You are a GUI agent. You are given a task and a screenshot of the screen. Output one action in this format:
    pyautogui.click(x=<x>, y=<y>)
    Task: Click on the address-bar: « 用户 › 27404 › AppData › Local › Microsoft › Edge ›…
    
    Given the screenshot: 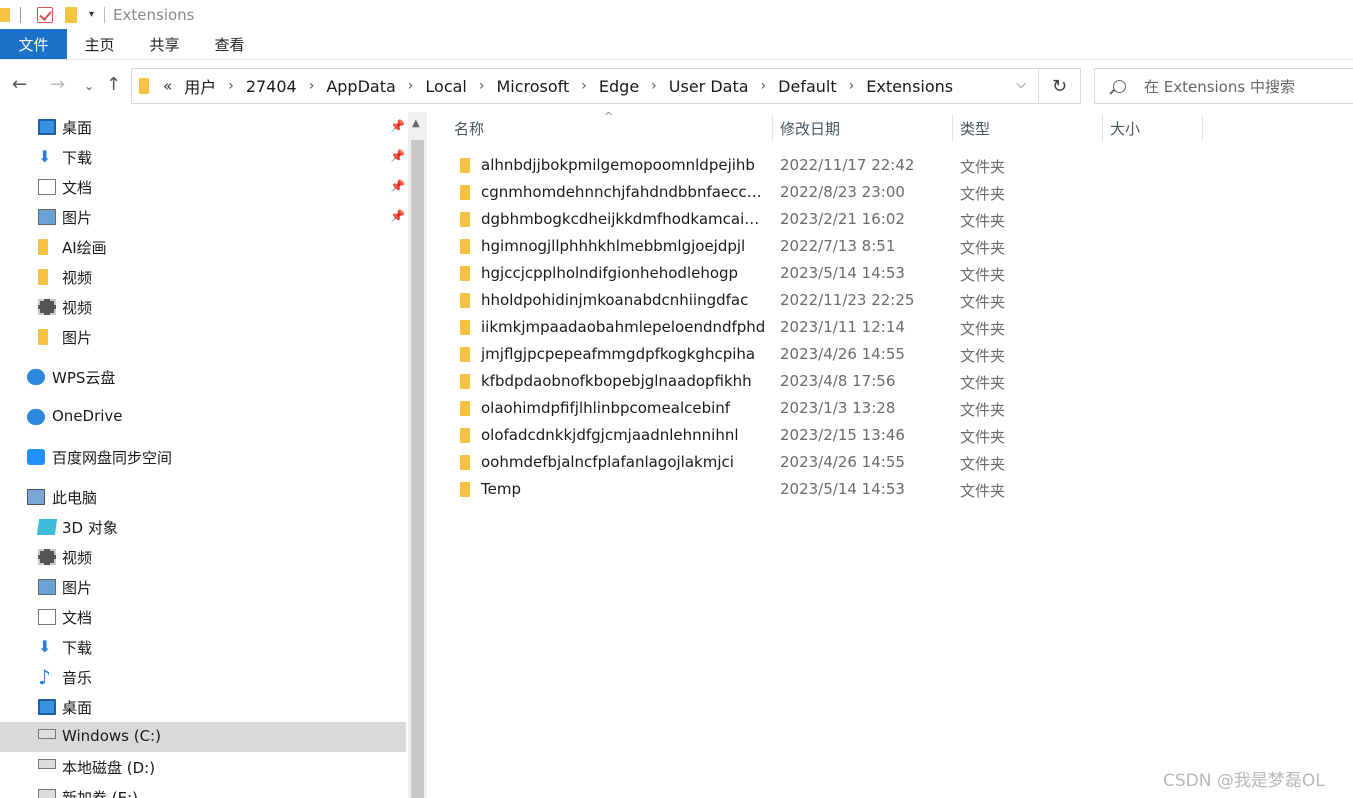 What is the action you would take?
    pyautogui.click(x=585, y=86)
    